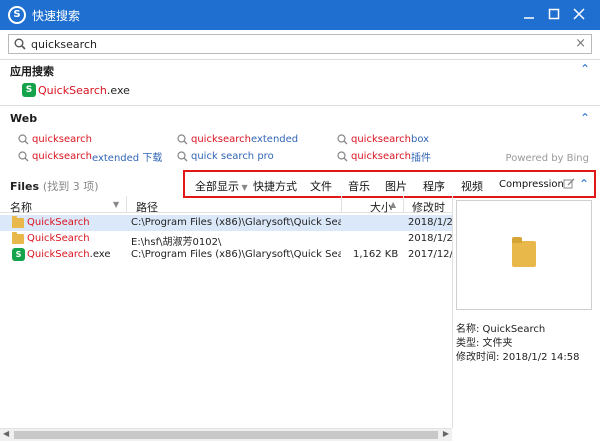 This screenshot has height=442, width=600. I want to click on maximize-button, so click(554, 14).